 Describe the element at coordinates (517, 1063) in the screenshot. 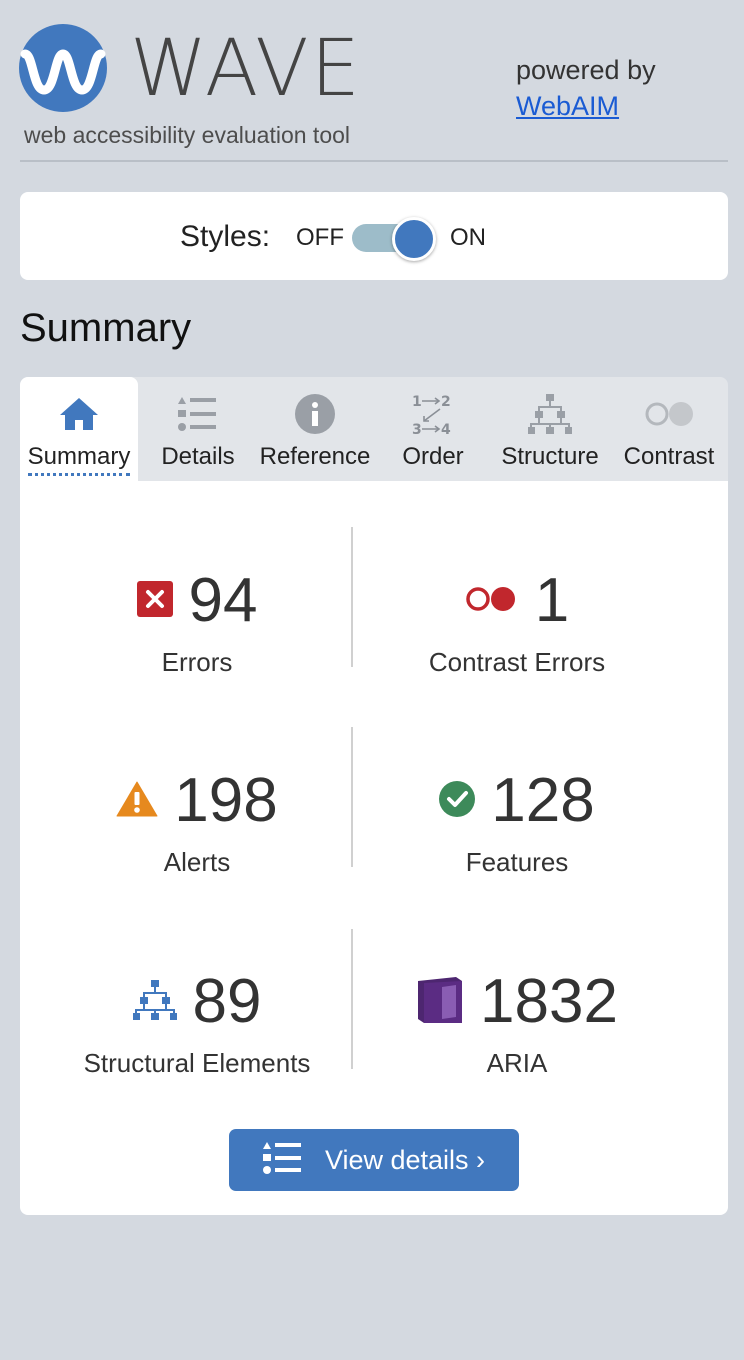

I see `aria-label: ARIA` at that location.